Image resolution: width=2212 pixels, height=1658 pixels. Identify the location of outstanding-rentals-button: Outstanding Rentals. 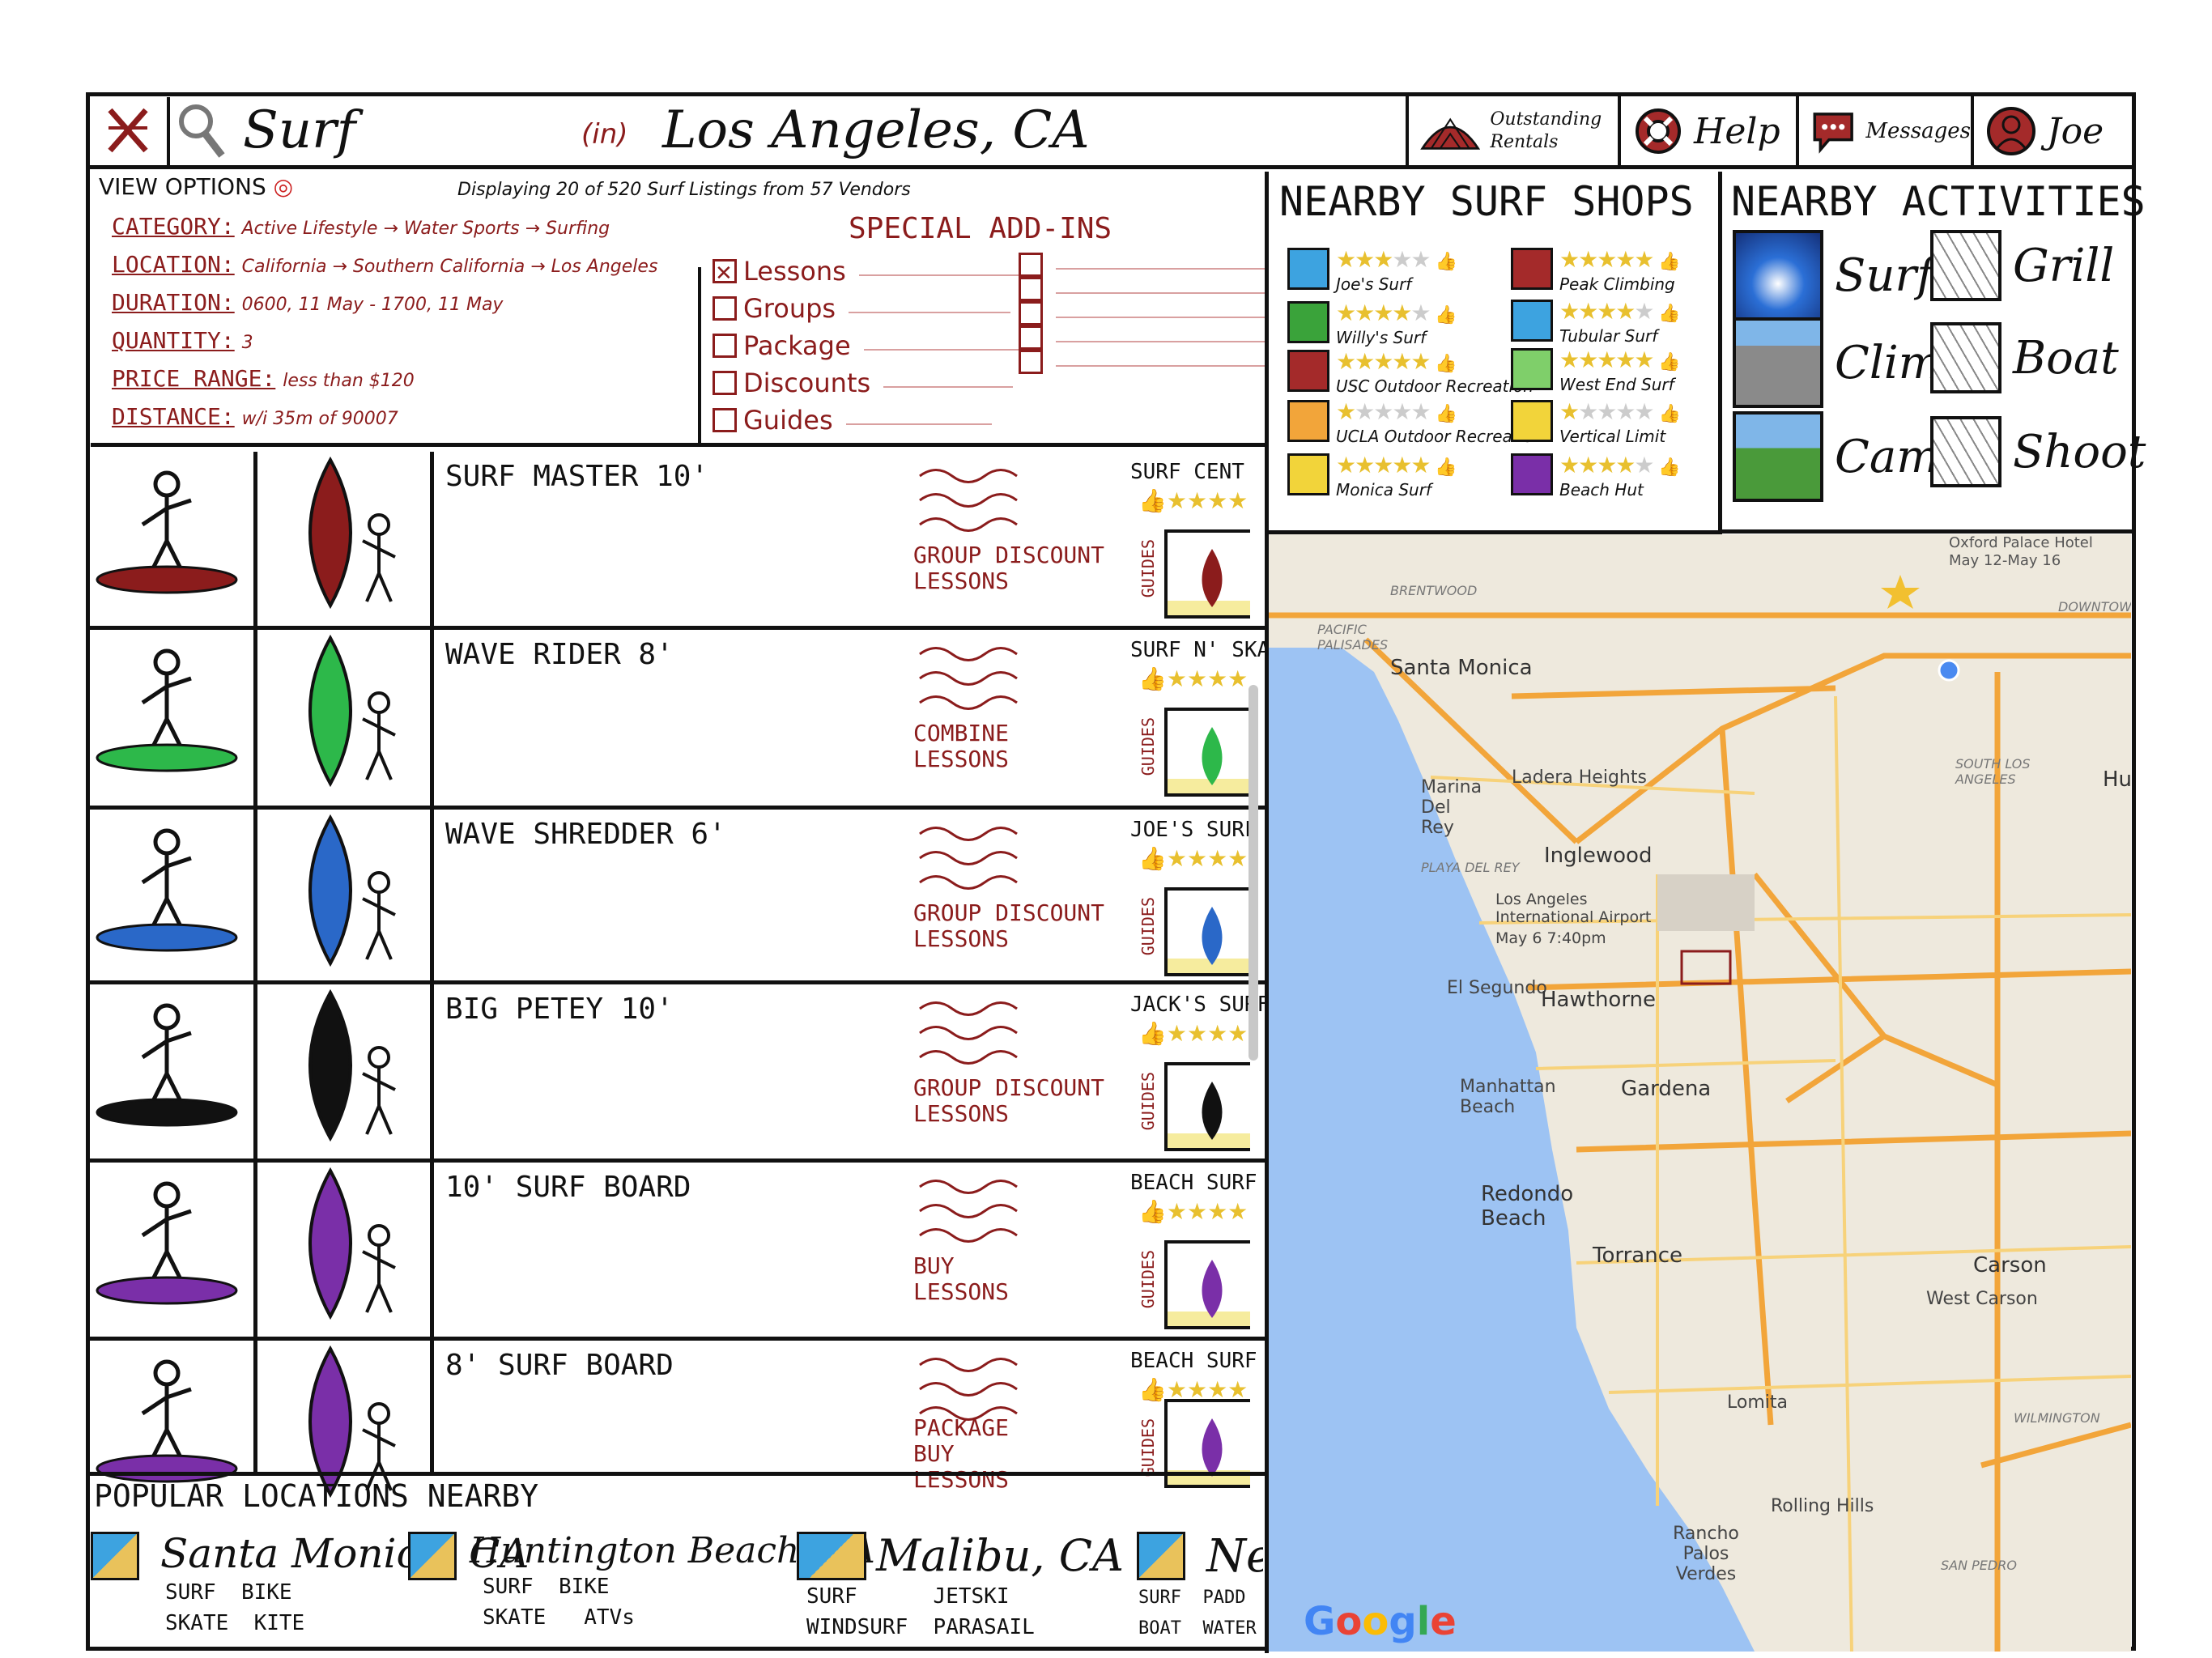
(1512, 131).